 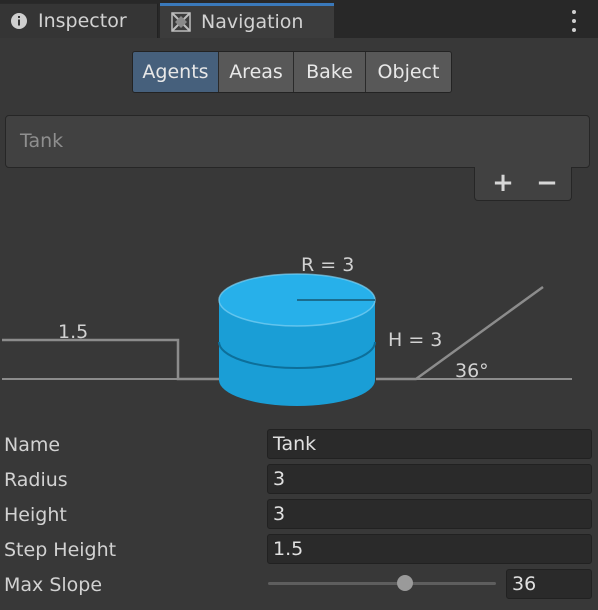 What do you see at coordinates (404, 583) in the screenshot?
I see `max-slope-slider-thumb` at bounding box center [404, 583].